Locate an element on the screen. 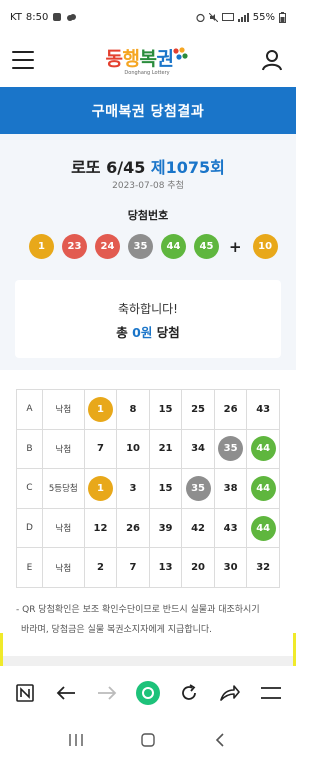 This screenshot has height=760, width=320. share-icon is located at coordinates (230, 693).